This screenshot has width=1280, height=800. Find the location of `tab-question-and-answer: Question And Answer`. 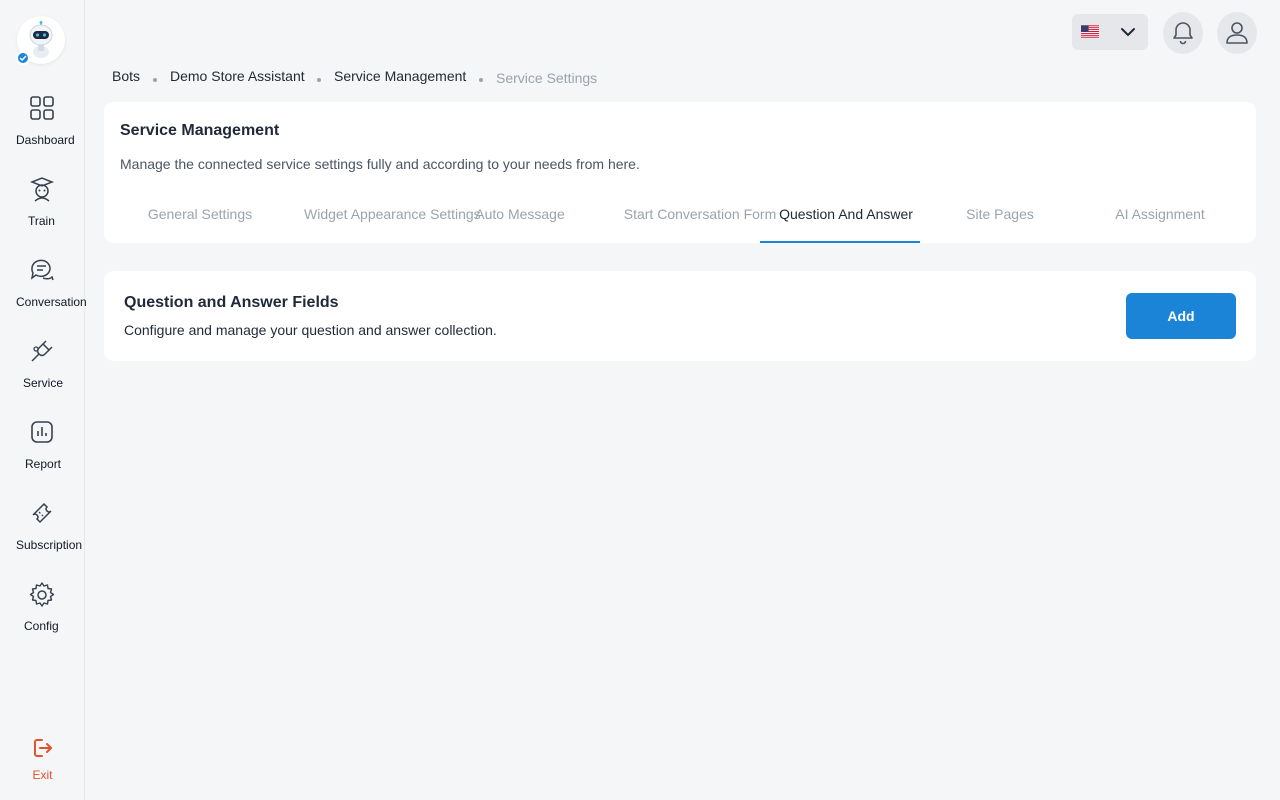

tab-question-and-answer: Question And Answer is located at coordinates (840, 224).